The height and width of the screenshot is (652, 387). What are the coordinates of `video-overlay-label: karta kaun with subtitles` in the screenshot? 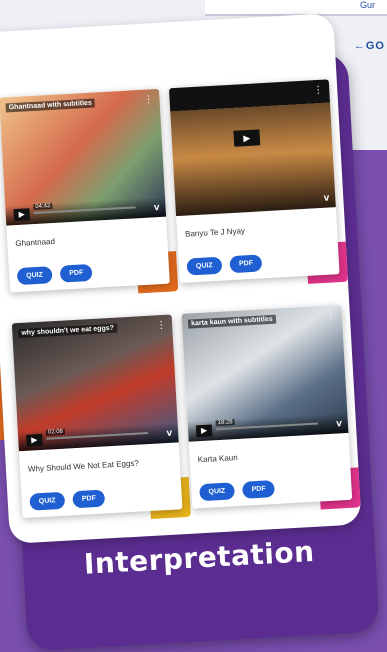 It's located at (231, 321).